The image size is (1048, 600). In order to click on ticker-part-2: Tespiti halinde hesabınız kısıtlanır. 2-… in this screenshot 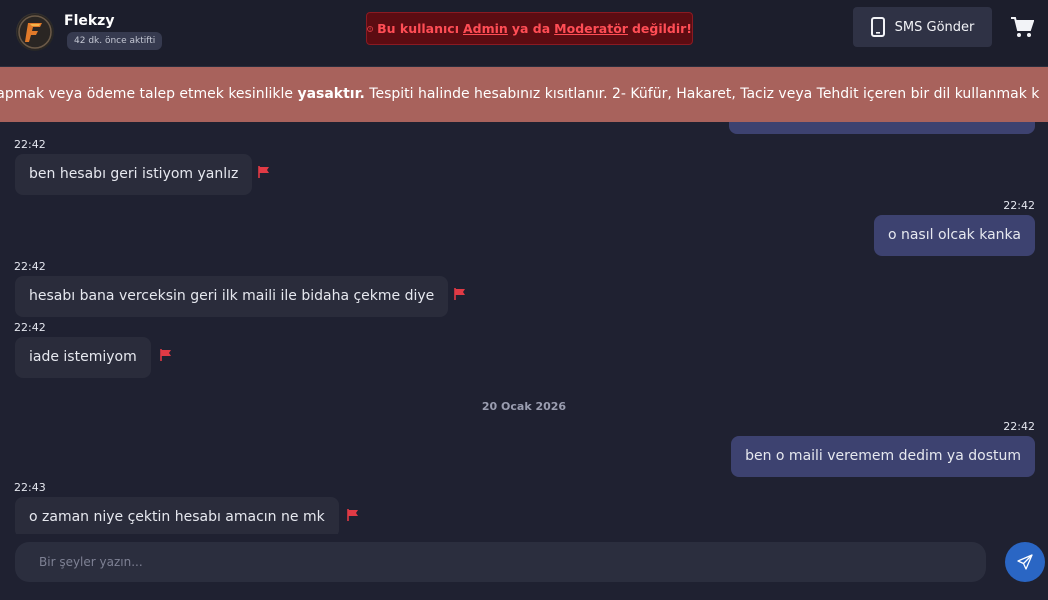, I will do `click(704, 94)`.